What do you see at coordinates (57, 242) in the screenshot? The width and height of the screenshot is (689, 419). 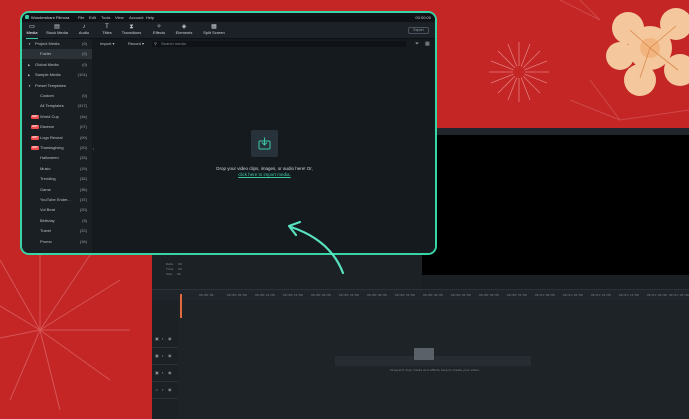 I see `sidebar-item: Promo (16)` at bounding box center [57, 242].